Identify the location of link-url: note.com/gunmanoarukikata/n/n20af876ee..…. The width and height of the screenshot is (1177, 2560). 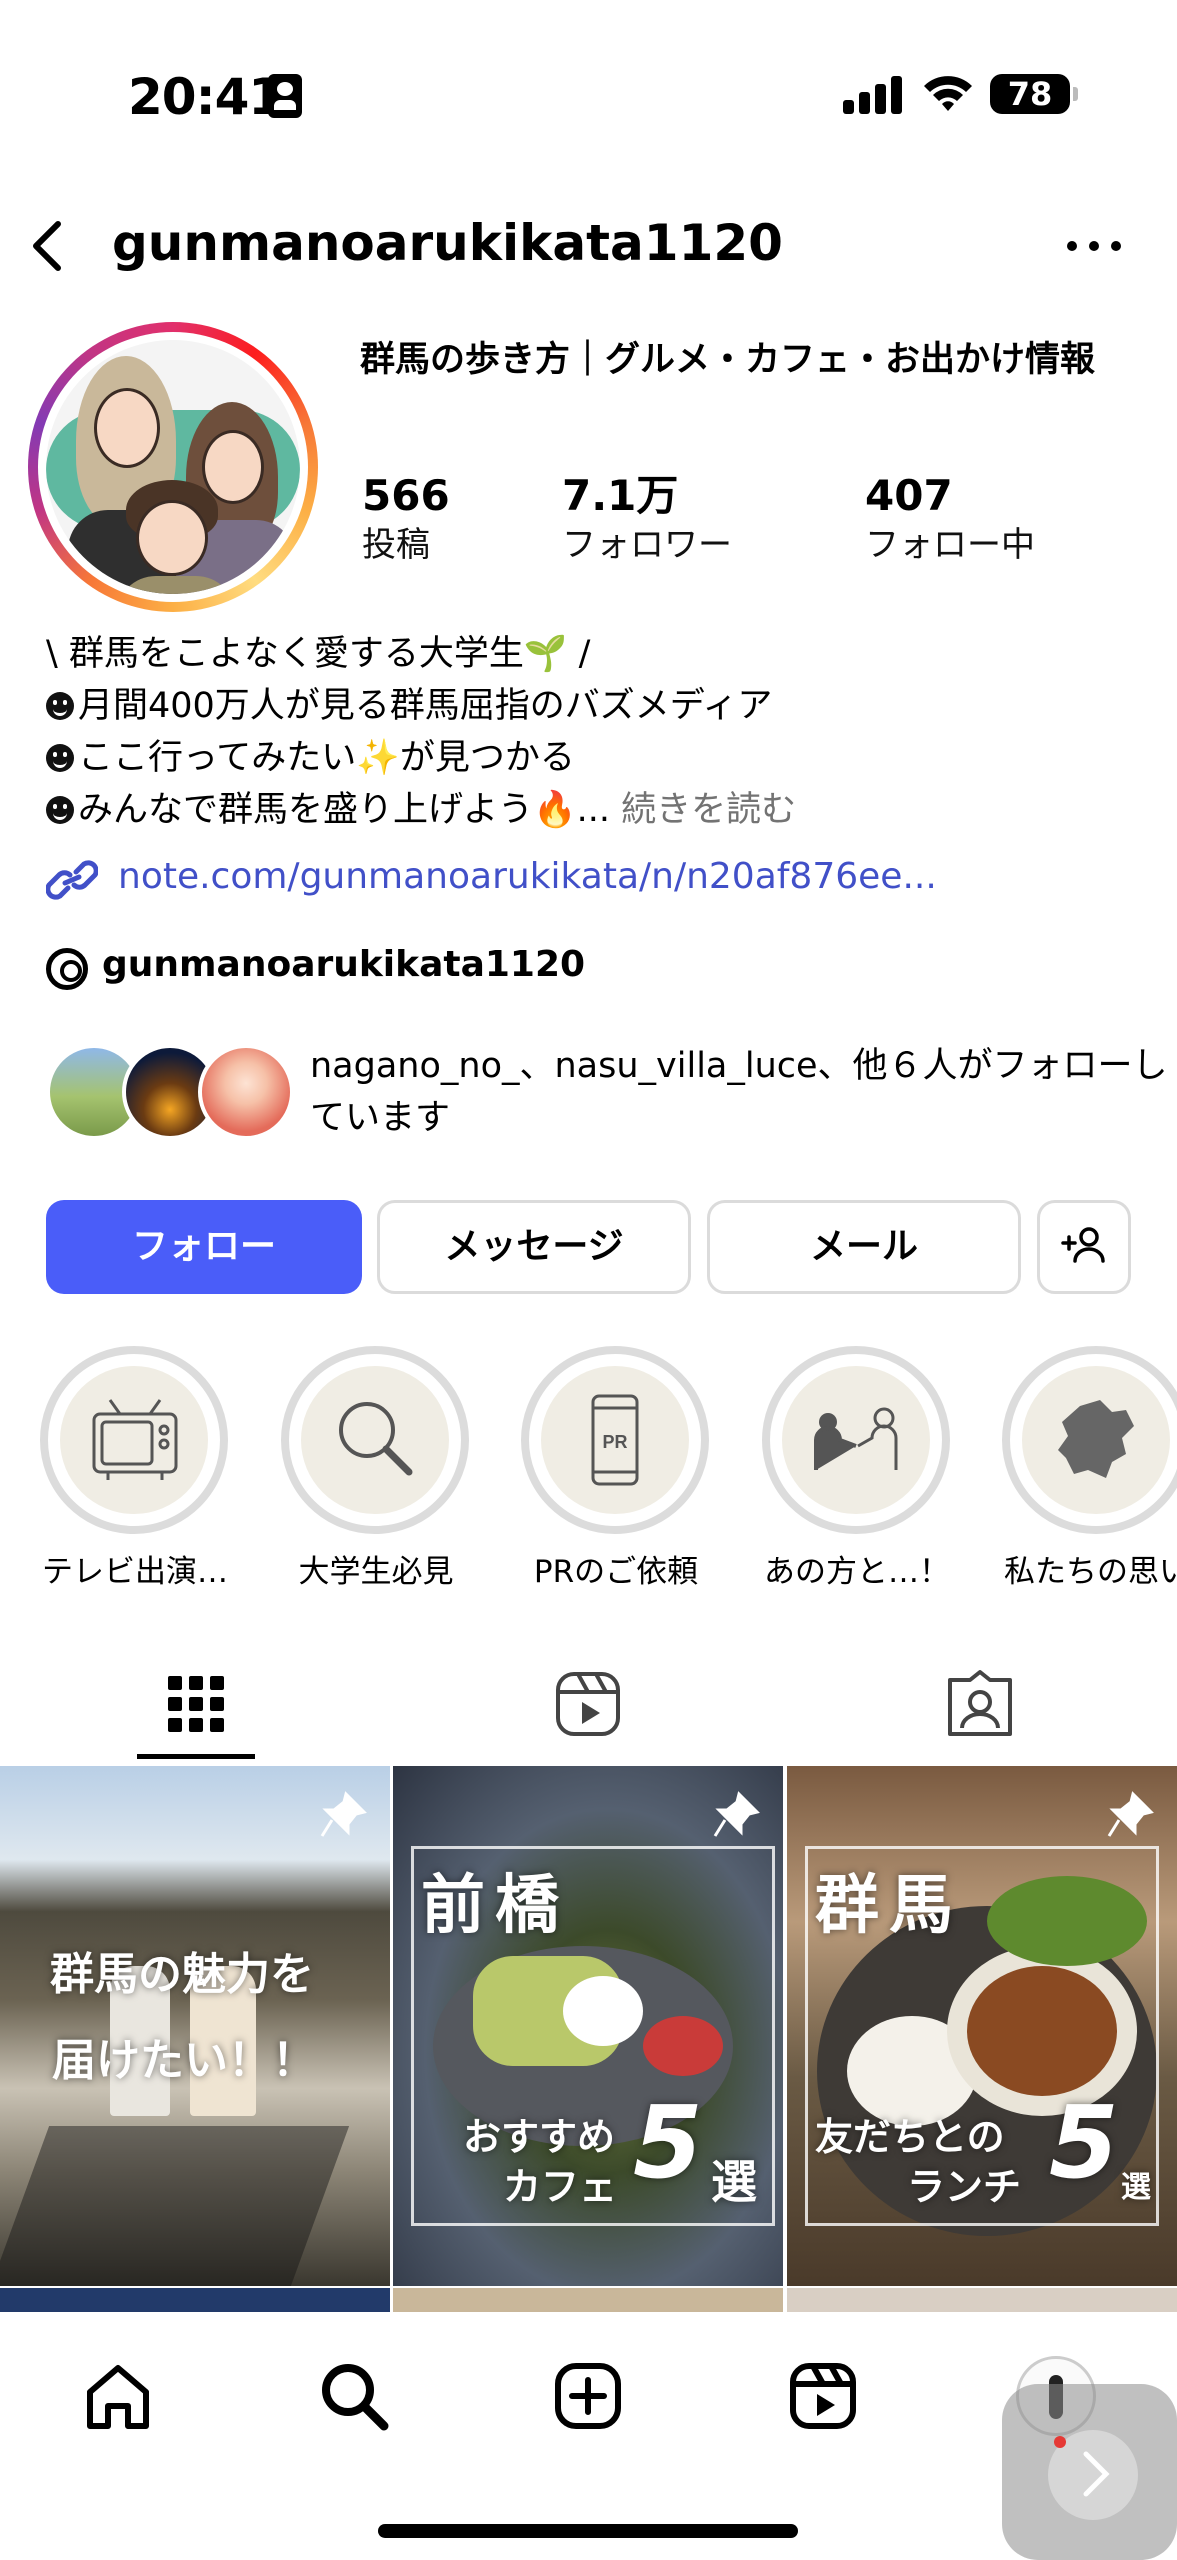
(527, 876).